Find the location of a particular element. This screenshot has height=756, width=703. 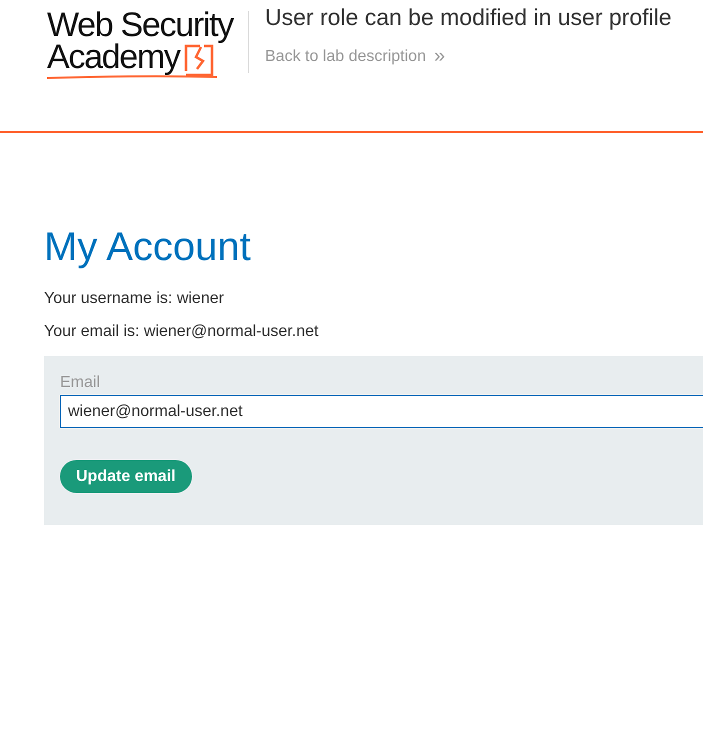

update-email-button: Update email is located at coordinates (126, 476).